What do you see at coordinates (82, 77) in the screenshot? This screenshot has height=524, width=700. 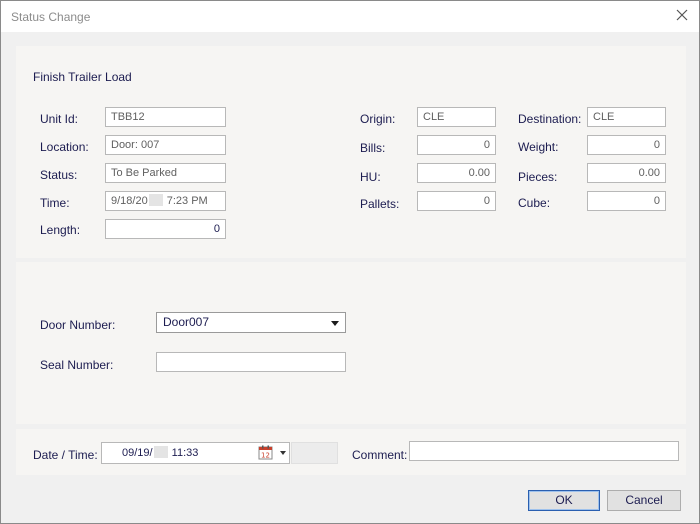 I see `section-title: Finish Trailer Load` at bounding box center [82, 77].